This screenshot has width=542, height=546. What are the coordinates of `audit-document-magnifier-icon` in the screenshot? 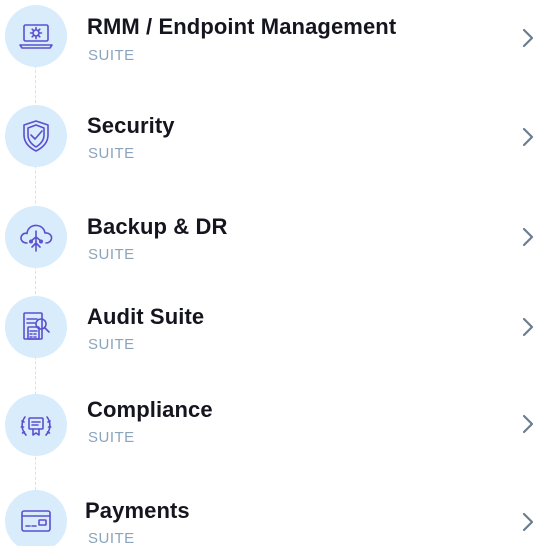 It's located at (36, 327).